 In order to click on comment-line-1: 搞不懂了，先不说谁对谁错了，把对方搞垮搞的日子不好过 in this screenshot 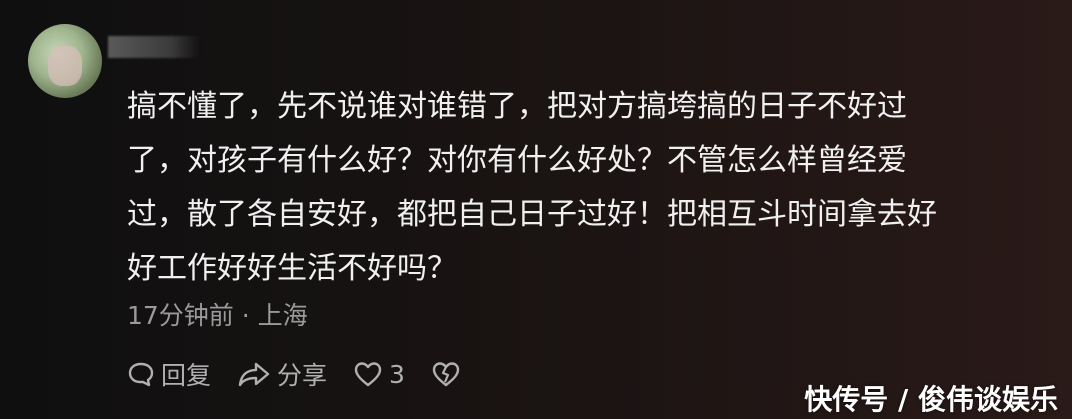, I will do `click(517, 106)`.